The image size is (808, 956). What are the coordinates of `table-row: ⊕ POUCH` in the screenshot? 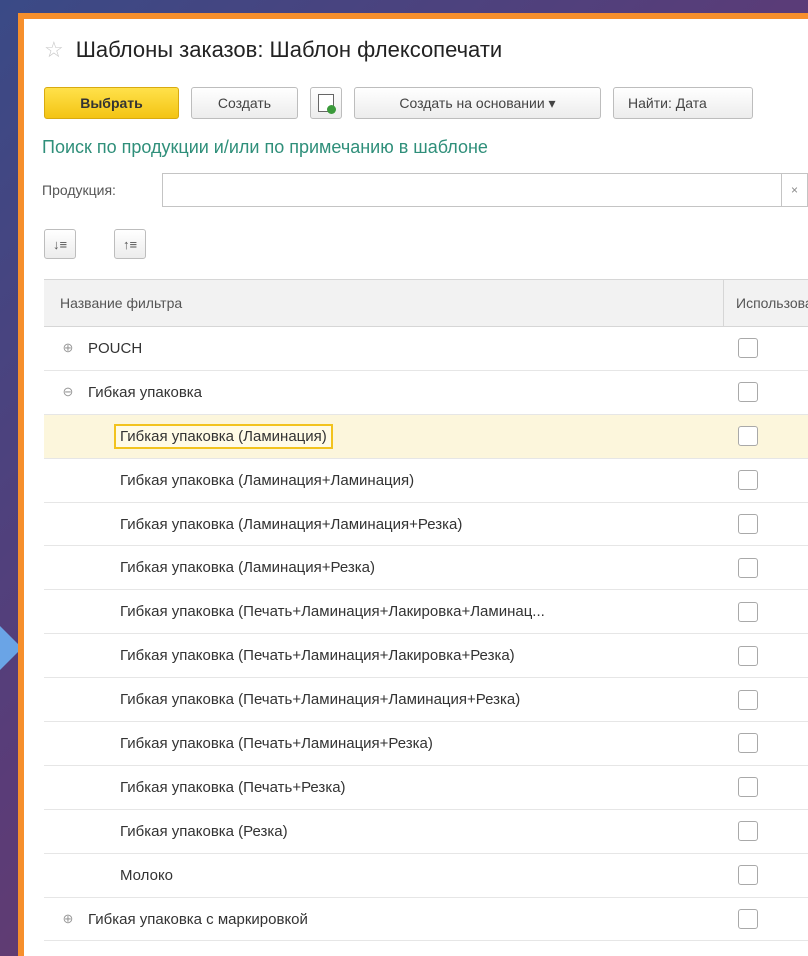 It's located at (426, 349).